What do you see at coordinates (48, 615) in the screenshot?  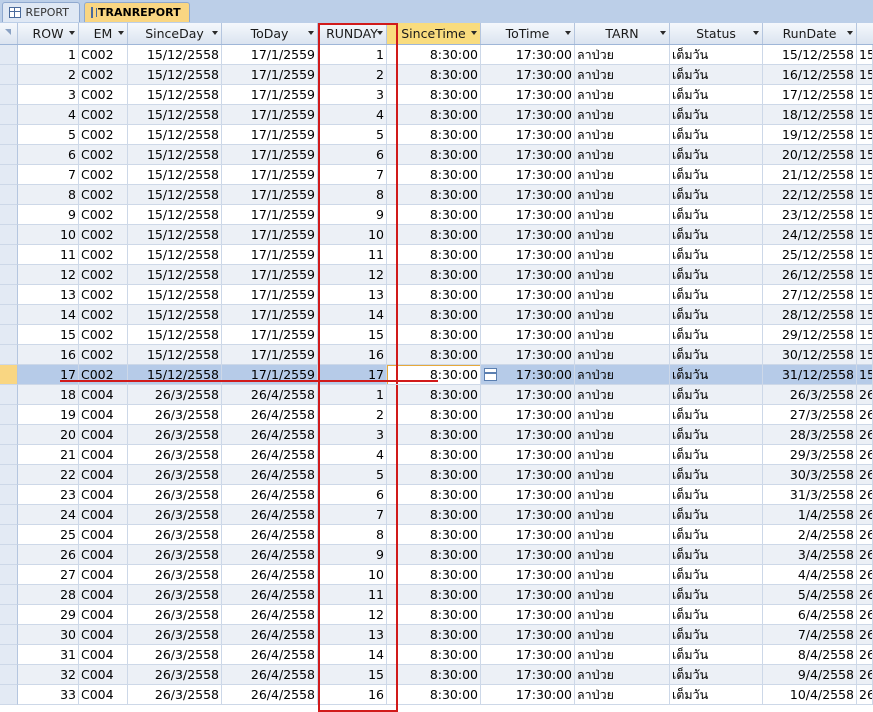 I see `cell-row-id: 29` at bounding box center [48, 615].